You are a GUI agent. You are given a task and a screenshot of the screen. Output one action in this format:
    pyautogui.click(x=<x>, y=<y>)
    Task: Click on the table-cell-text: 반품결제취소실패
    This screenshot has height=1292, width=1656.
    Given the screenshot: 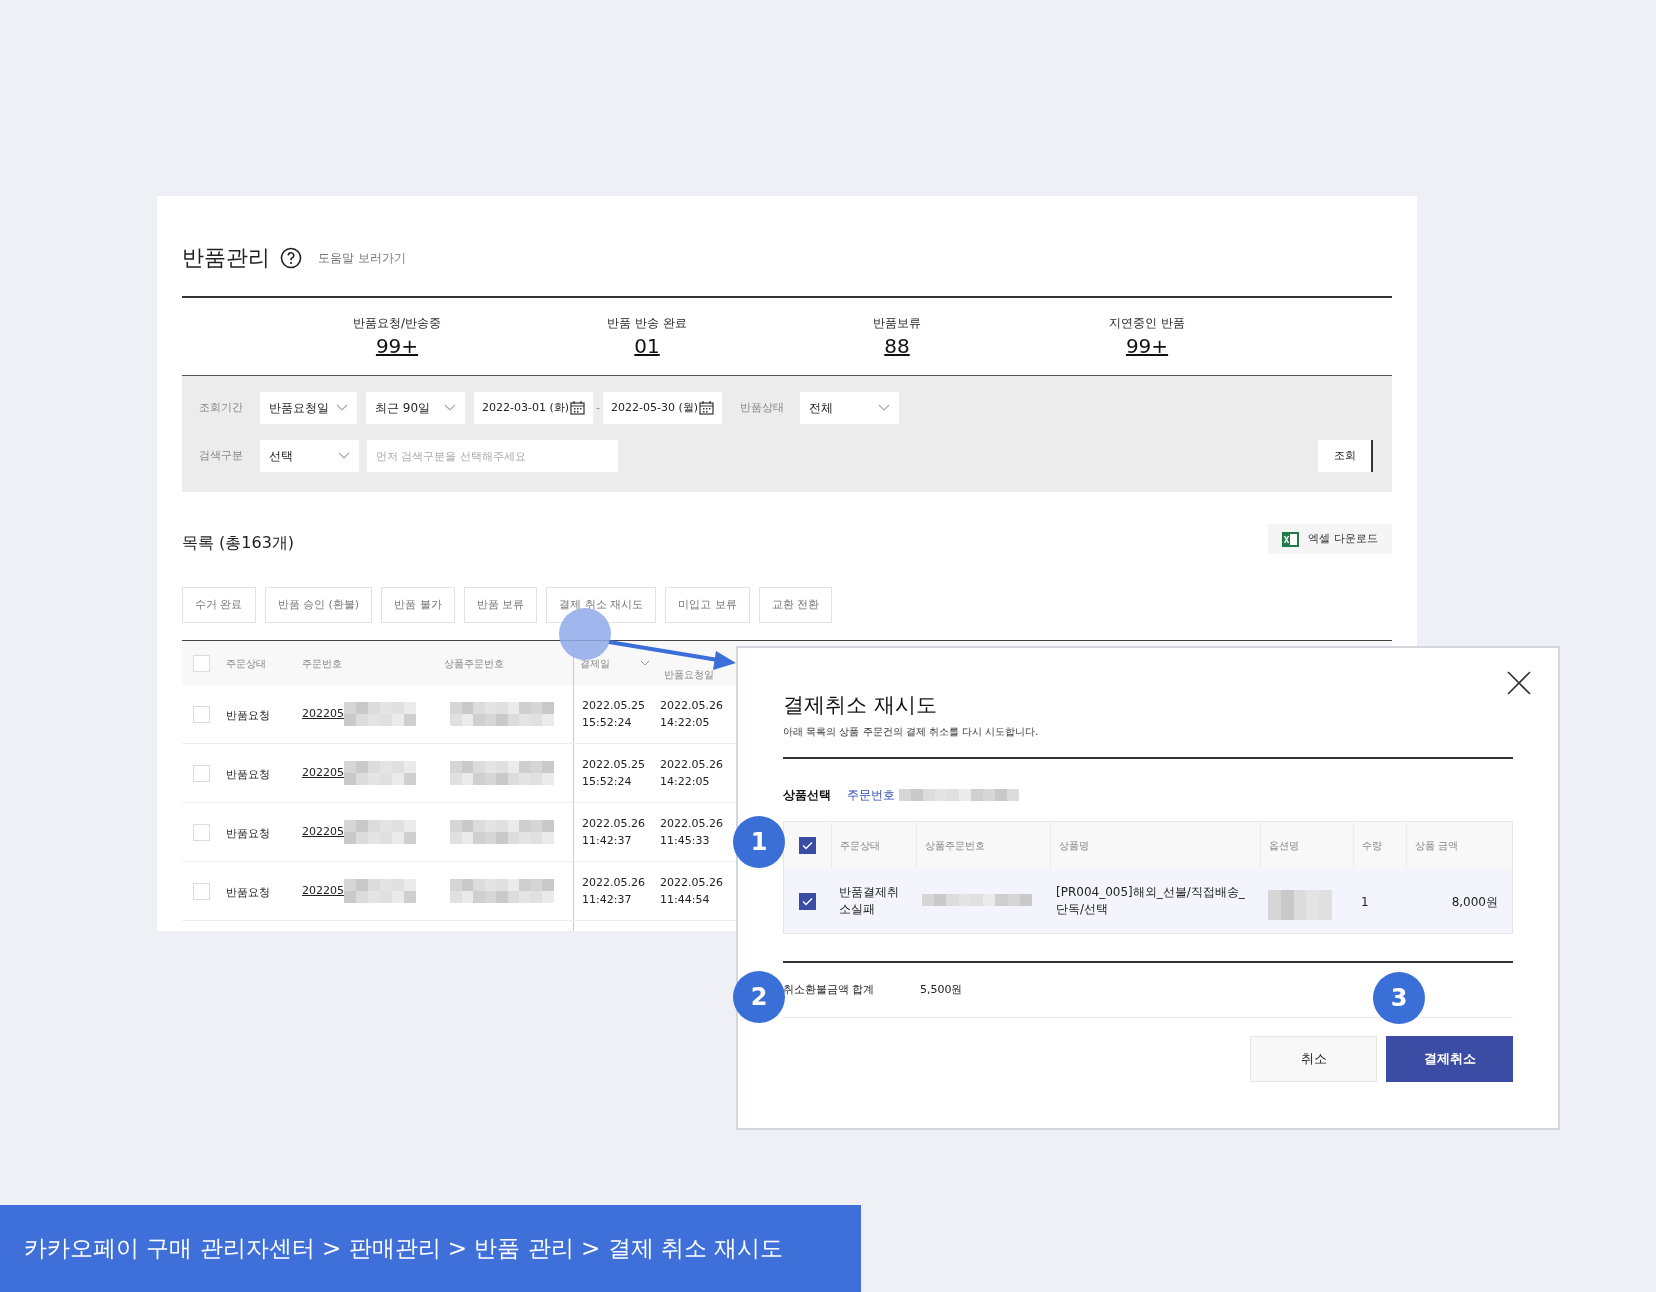 What is the action you would take?
    pyautogui.click(x=869, y=901)
    